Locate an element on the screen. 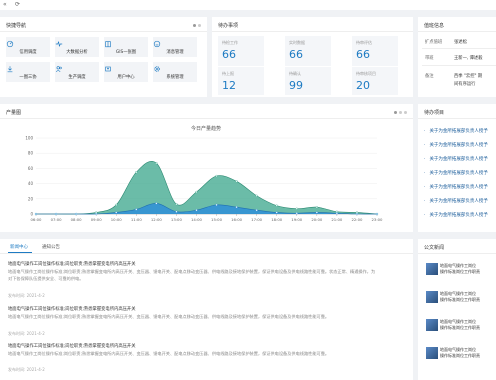  y-tick-label: 20 is located at coordinates (31, 198).